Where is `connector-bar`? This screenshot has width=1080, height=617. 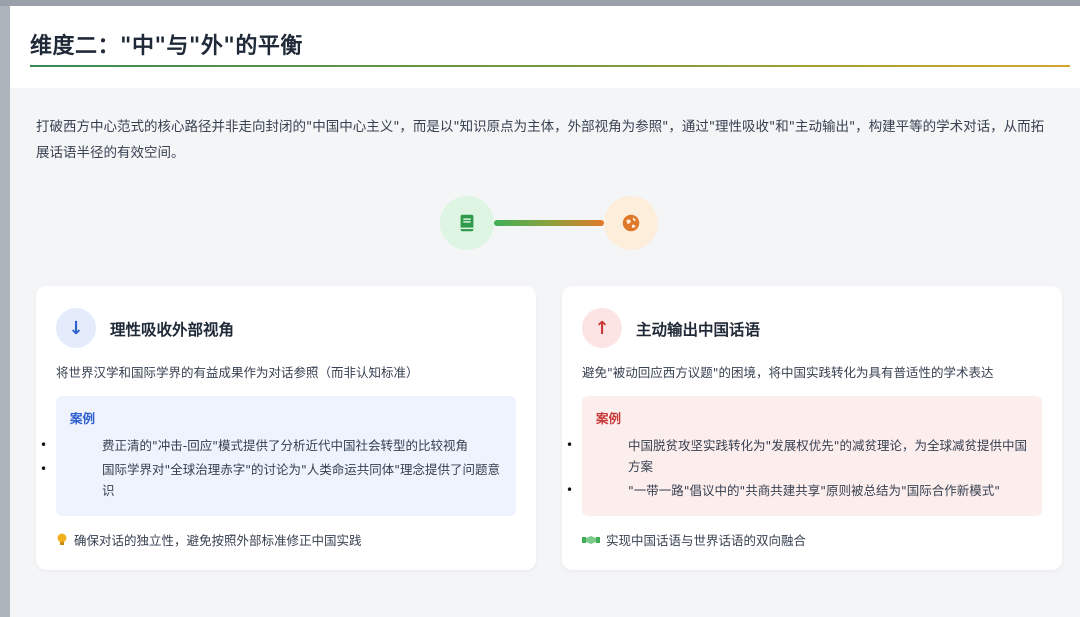
connector-bar is located at coordinates (549, 223).